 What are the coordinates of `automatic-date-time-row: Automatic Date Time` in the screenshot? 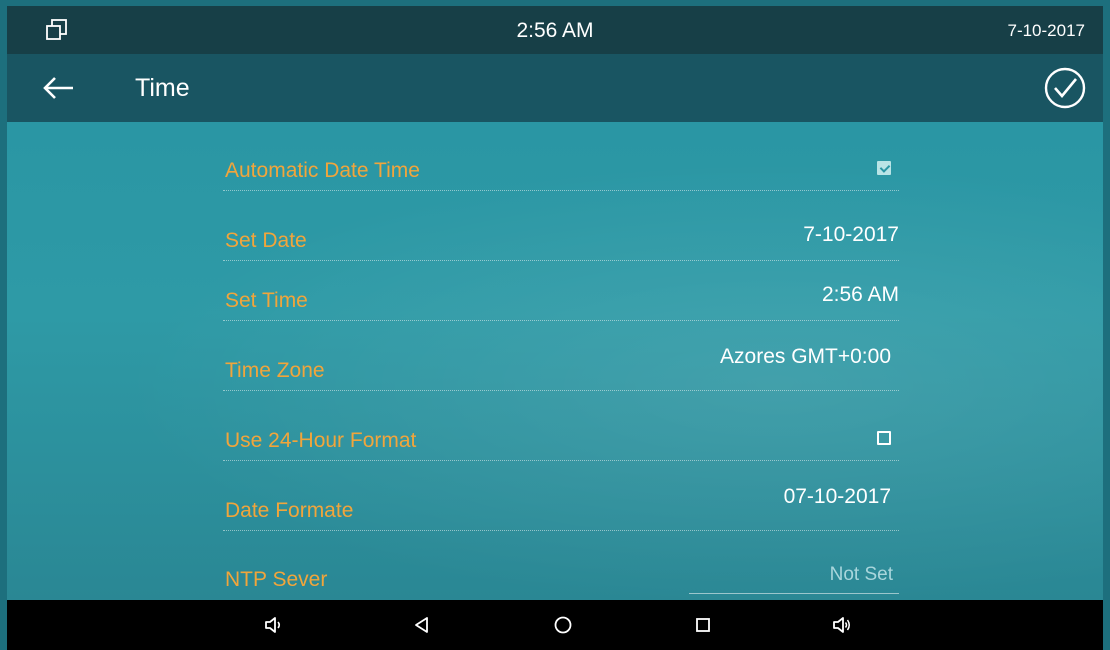 It's located at (561, 161).